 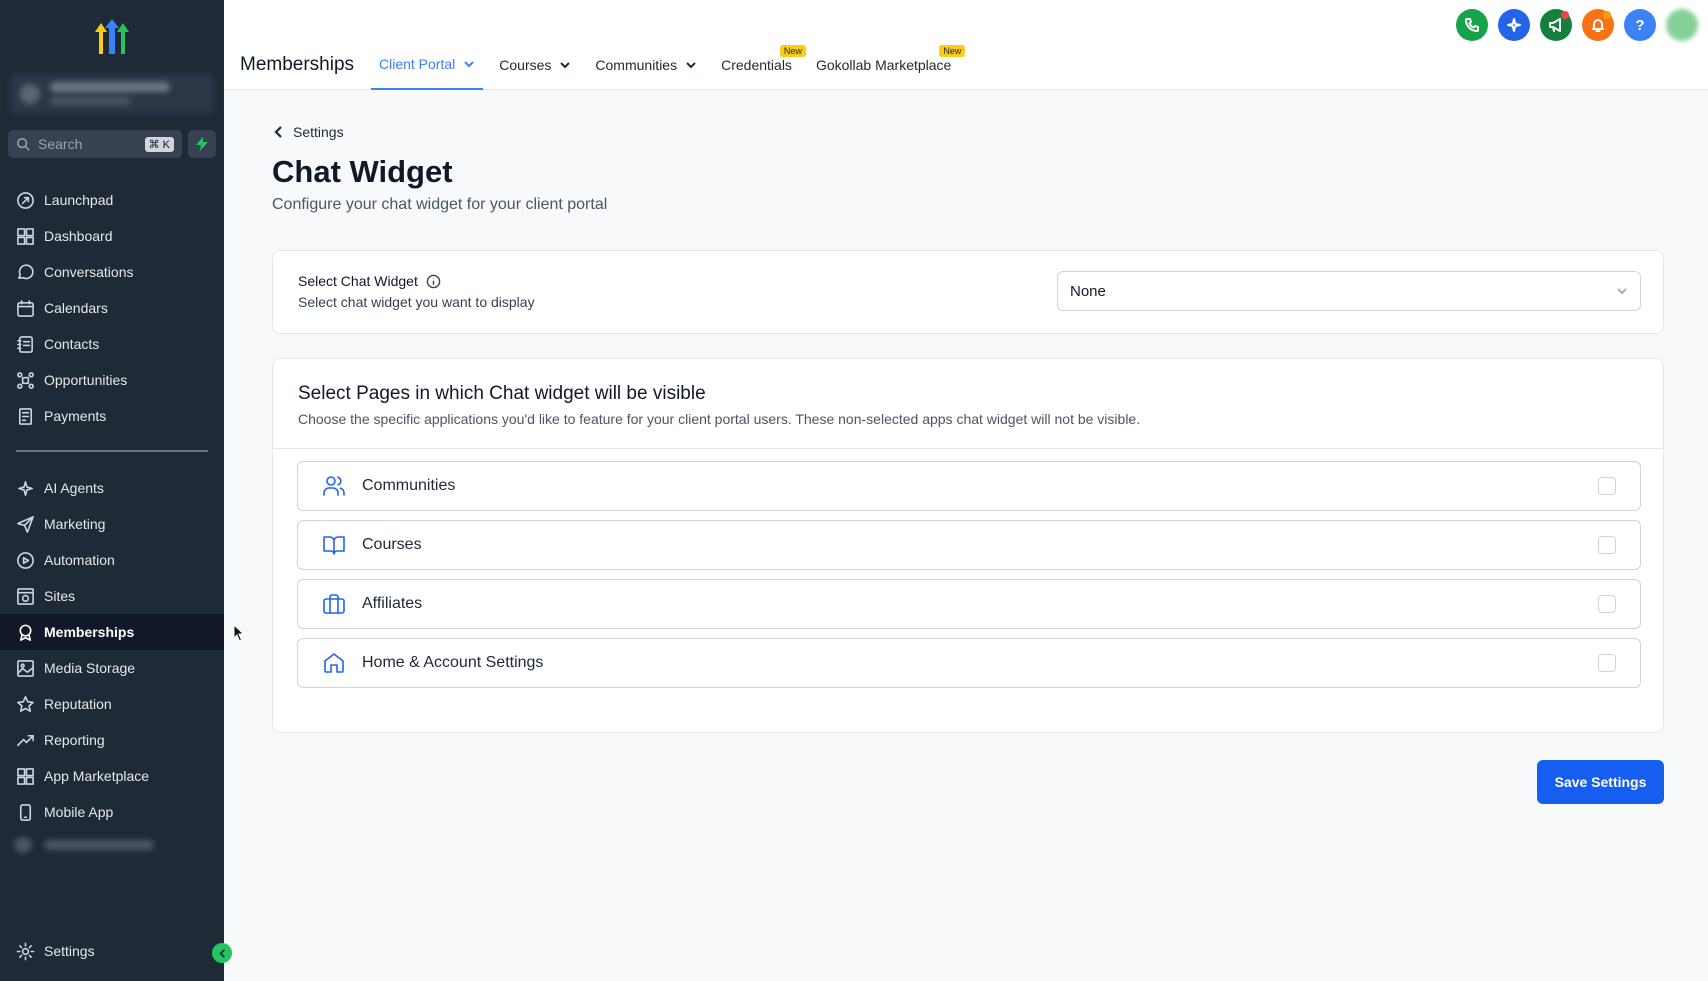 I want to click on tab-label: Gokollab Marketplace, so click(x=883, y=65).